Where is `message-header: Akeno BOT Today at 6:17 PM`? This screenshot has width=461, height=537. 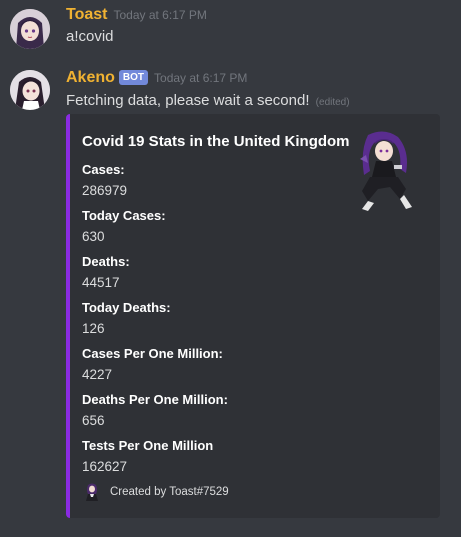
message-header: Akeno BOT Today at 6:17 PM is located at coordinates (156, 78).